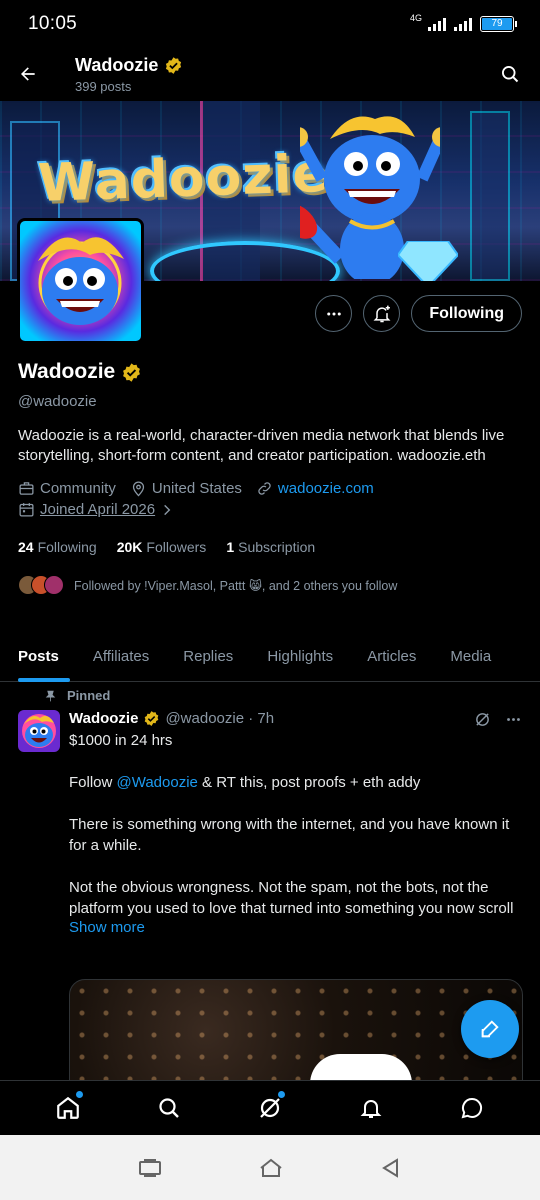 The height and width of the screenshot is (1200, 540). Describe the element at coordinates (296, 718) in the screenshot. I see `post-header: Wadoozie @wadoozie · 7h` at that location.